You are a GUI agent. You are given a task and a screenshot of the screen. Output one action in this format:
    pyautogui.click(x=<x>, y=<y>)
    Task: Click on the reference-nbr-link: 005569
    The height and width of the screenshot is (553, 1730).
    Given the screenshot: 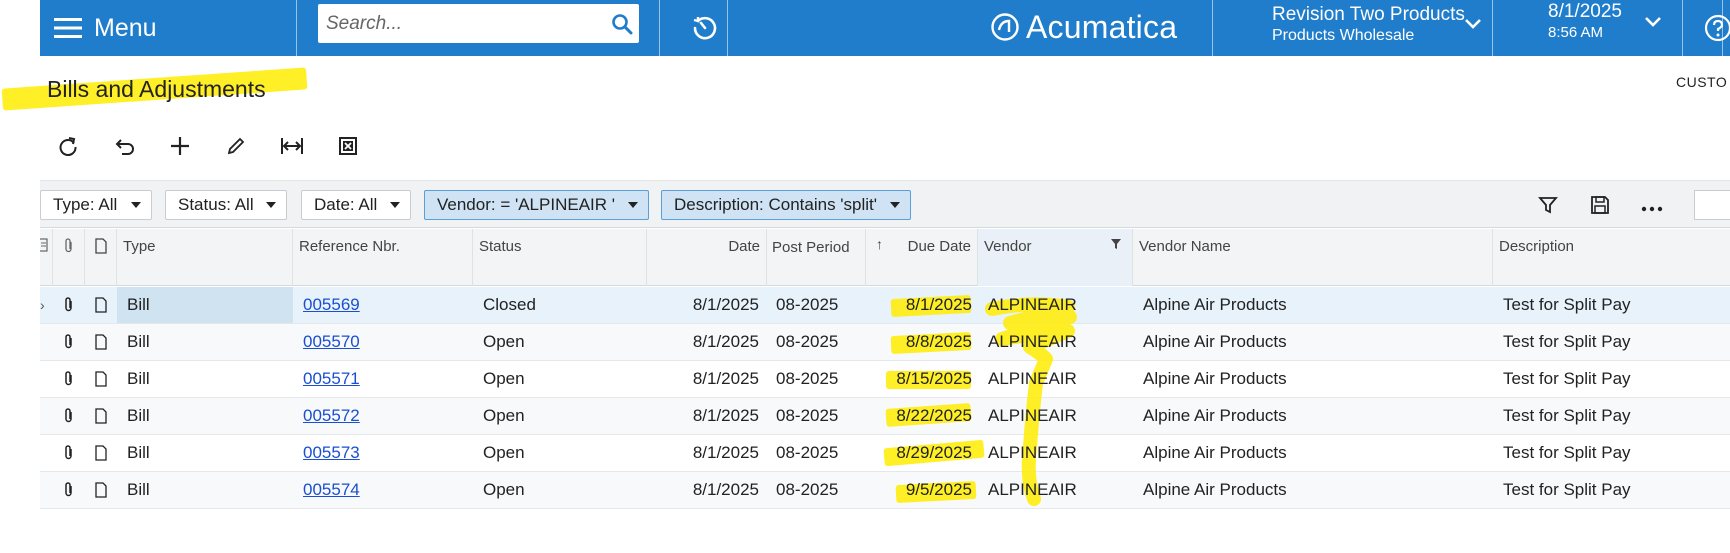 What is the action you would take?
    pyautogui.click(x=331, y=305)
    